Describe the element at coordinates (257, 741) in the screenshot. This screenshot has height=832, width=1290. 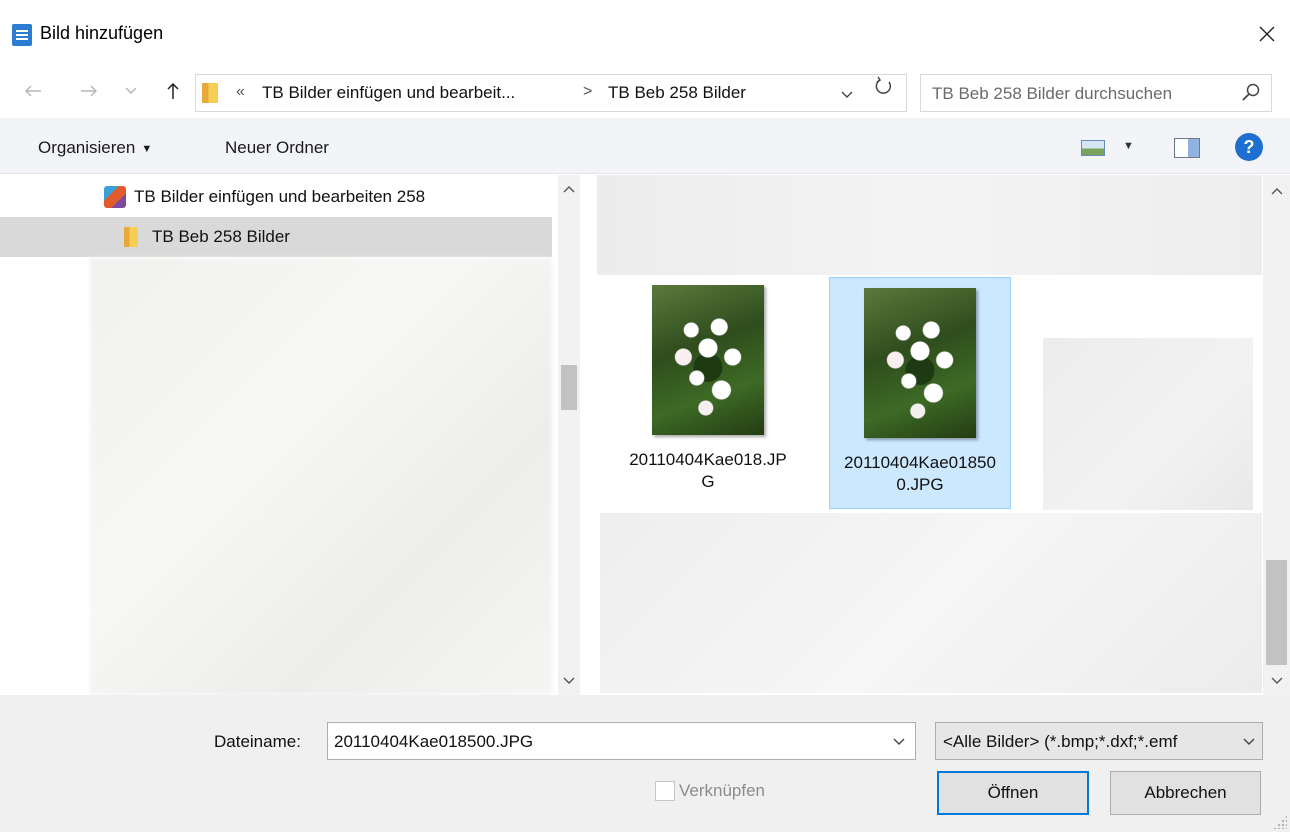
I see `filename-label: Dateiname:` at that location.